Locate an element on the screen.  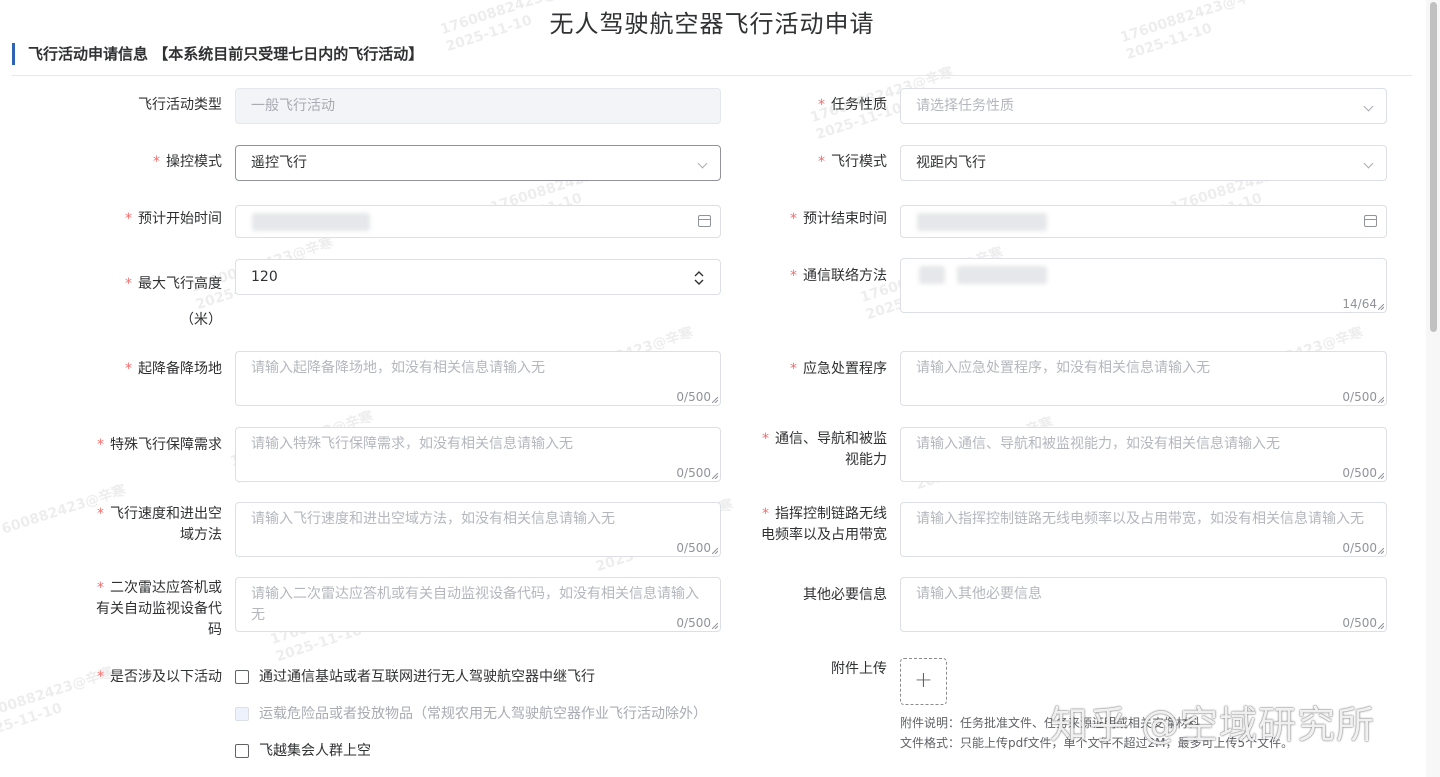
section-divider is located at coordinates (712, 75).